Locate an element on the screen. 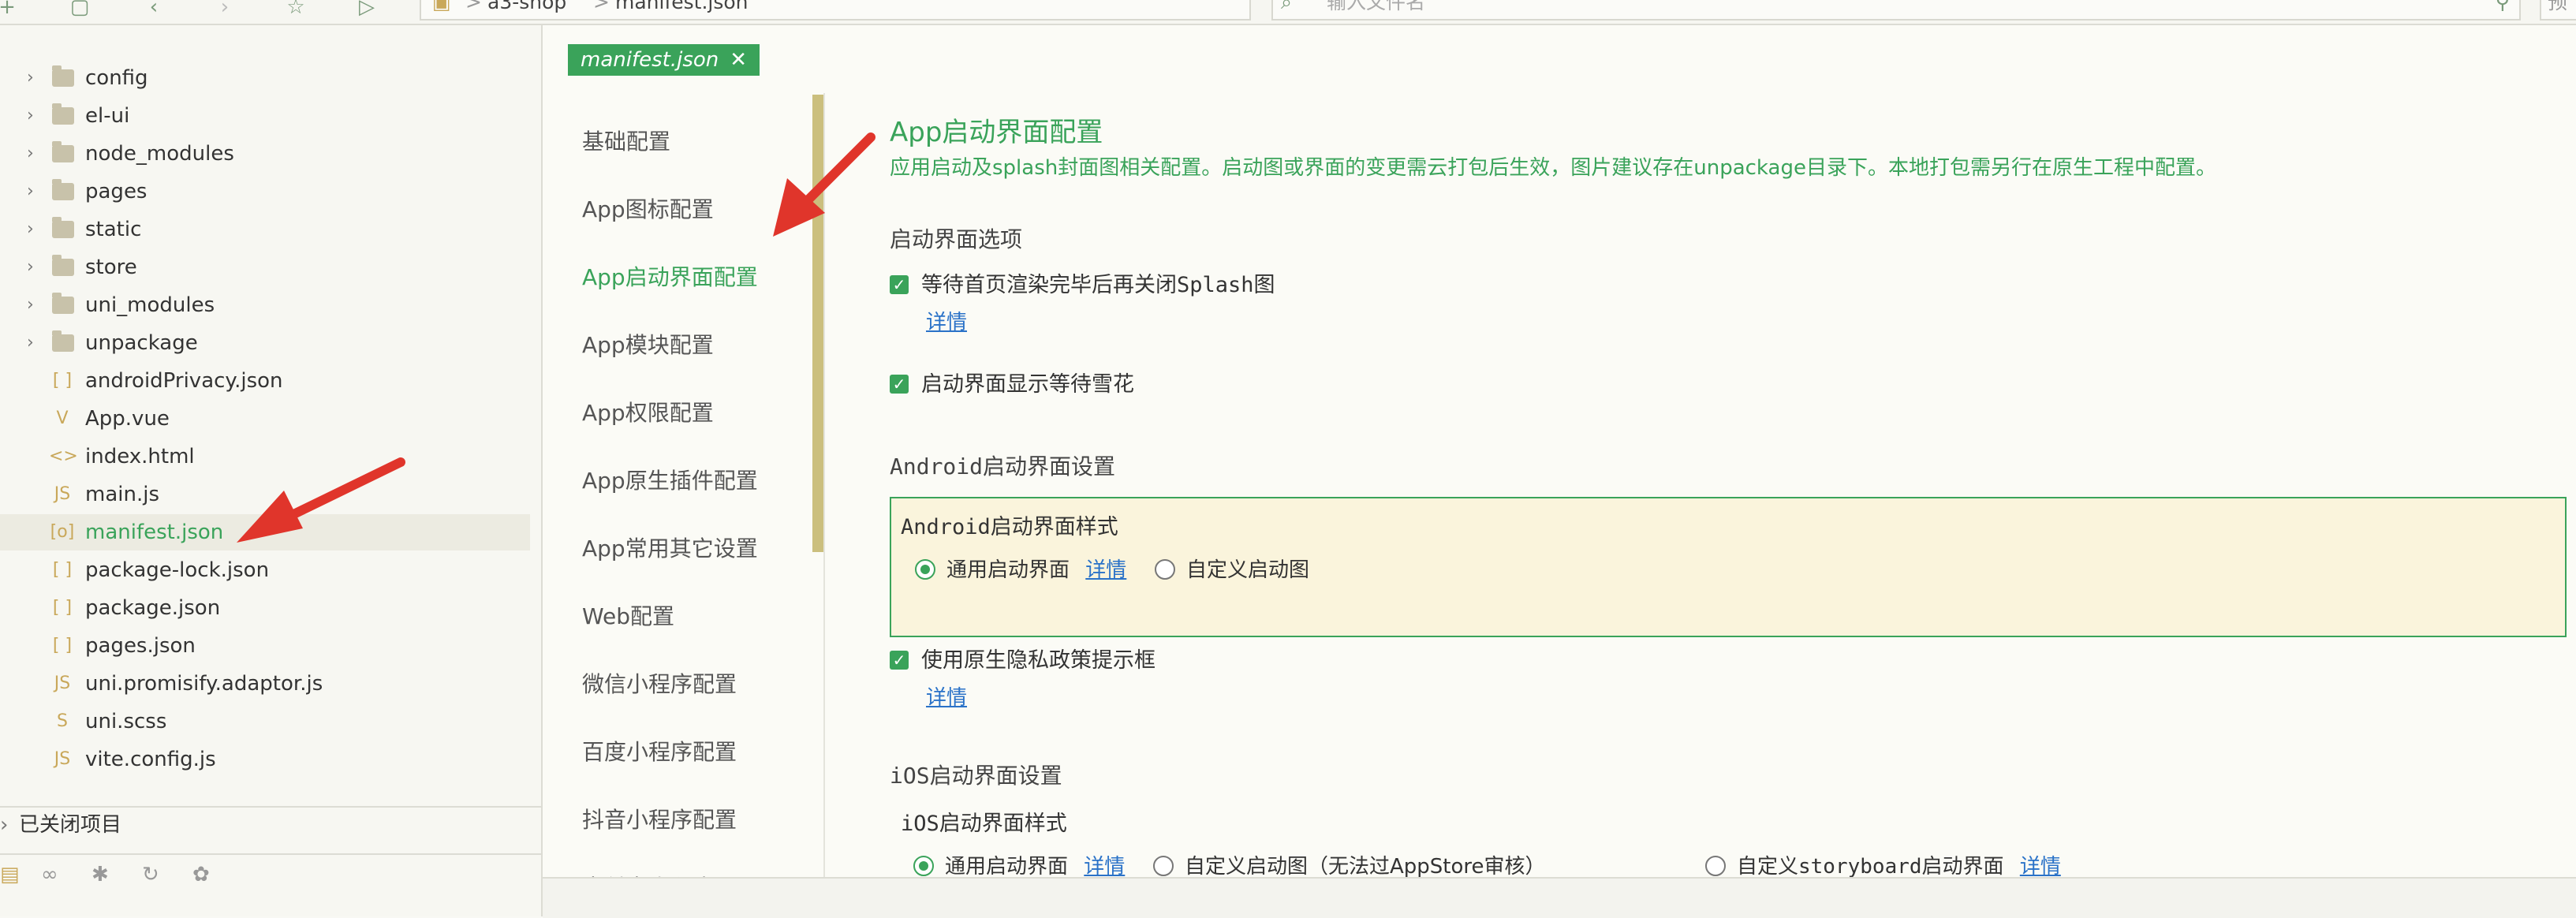 This screenshot has width=2576, height=918. tree-item-index-html: <> index.html is located at coordinates (265, 456).